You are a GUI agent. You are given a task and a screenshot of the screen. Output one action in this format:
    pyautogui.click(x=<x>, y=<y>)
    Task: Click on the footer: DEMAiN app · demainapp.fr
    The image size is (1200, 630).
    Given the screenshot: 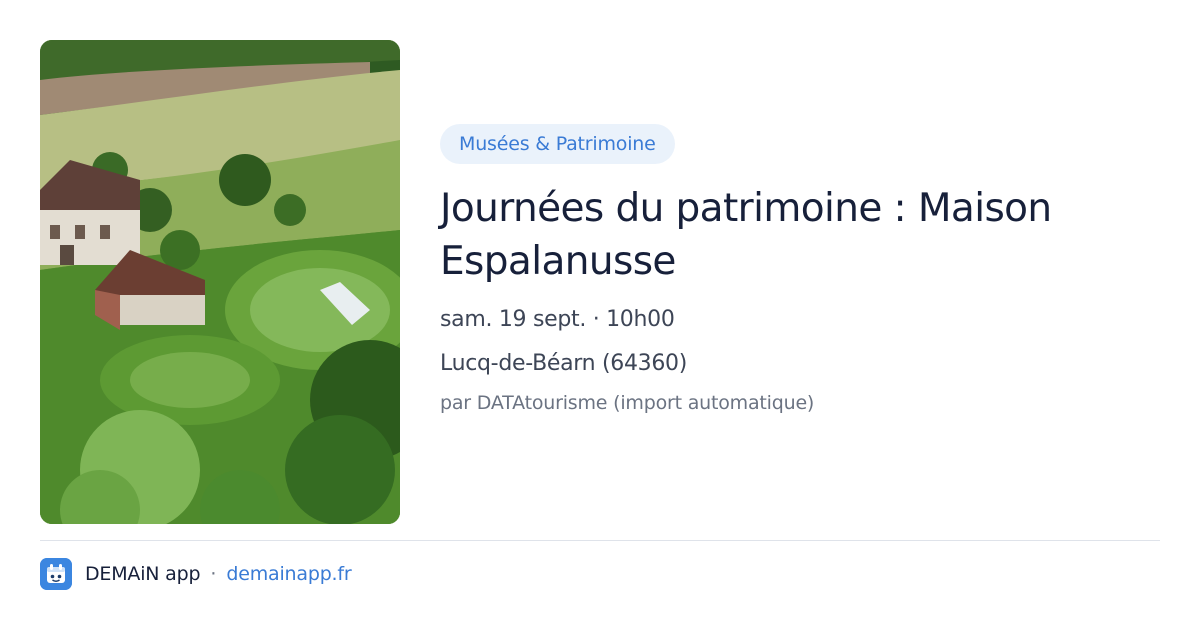 What is the action you would take?
    pyautogui.click(x=196, y=574)
    